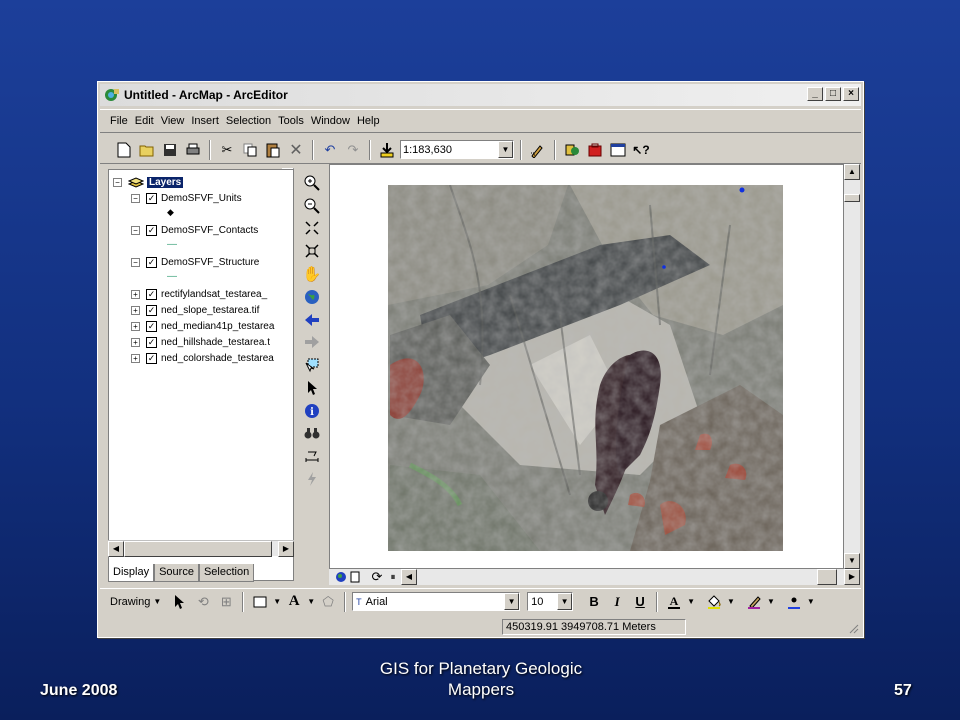  What do you see at coordinates (124, 150) in the screenshot?
I see `new-document-icon` at bounding box center [124, 150].